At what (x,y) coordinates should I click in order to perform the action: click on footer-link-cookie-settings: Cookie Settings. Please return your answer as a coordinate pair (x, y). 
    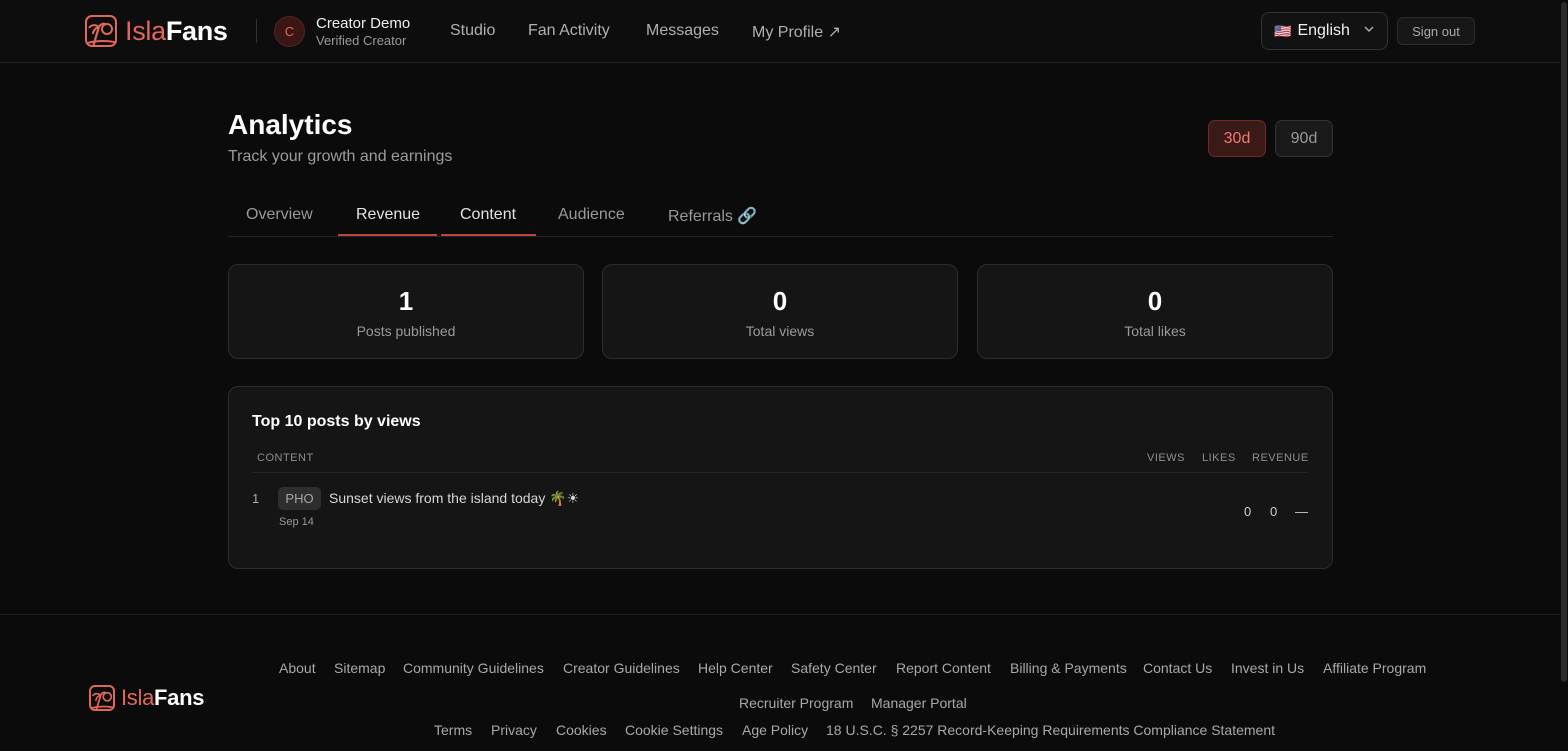
    Looking at the image, I should click on (674, 730).